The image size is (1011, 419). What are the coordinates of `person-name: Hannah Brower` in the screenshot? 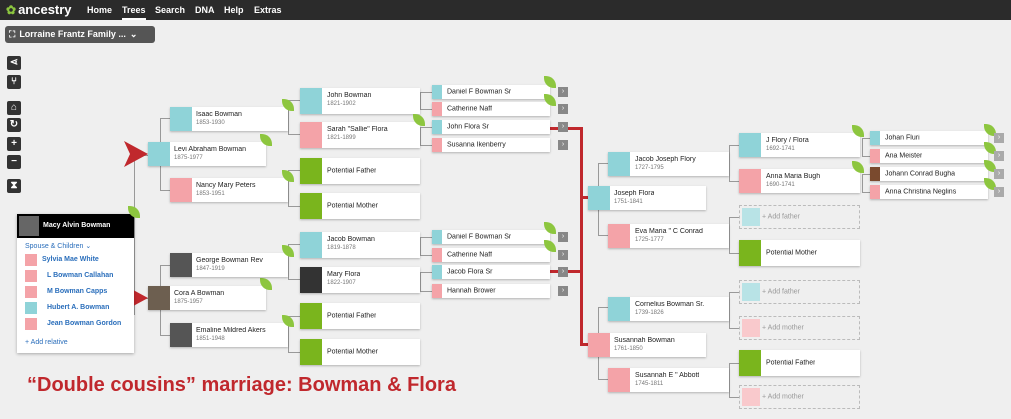 It's located at (471, 291).